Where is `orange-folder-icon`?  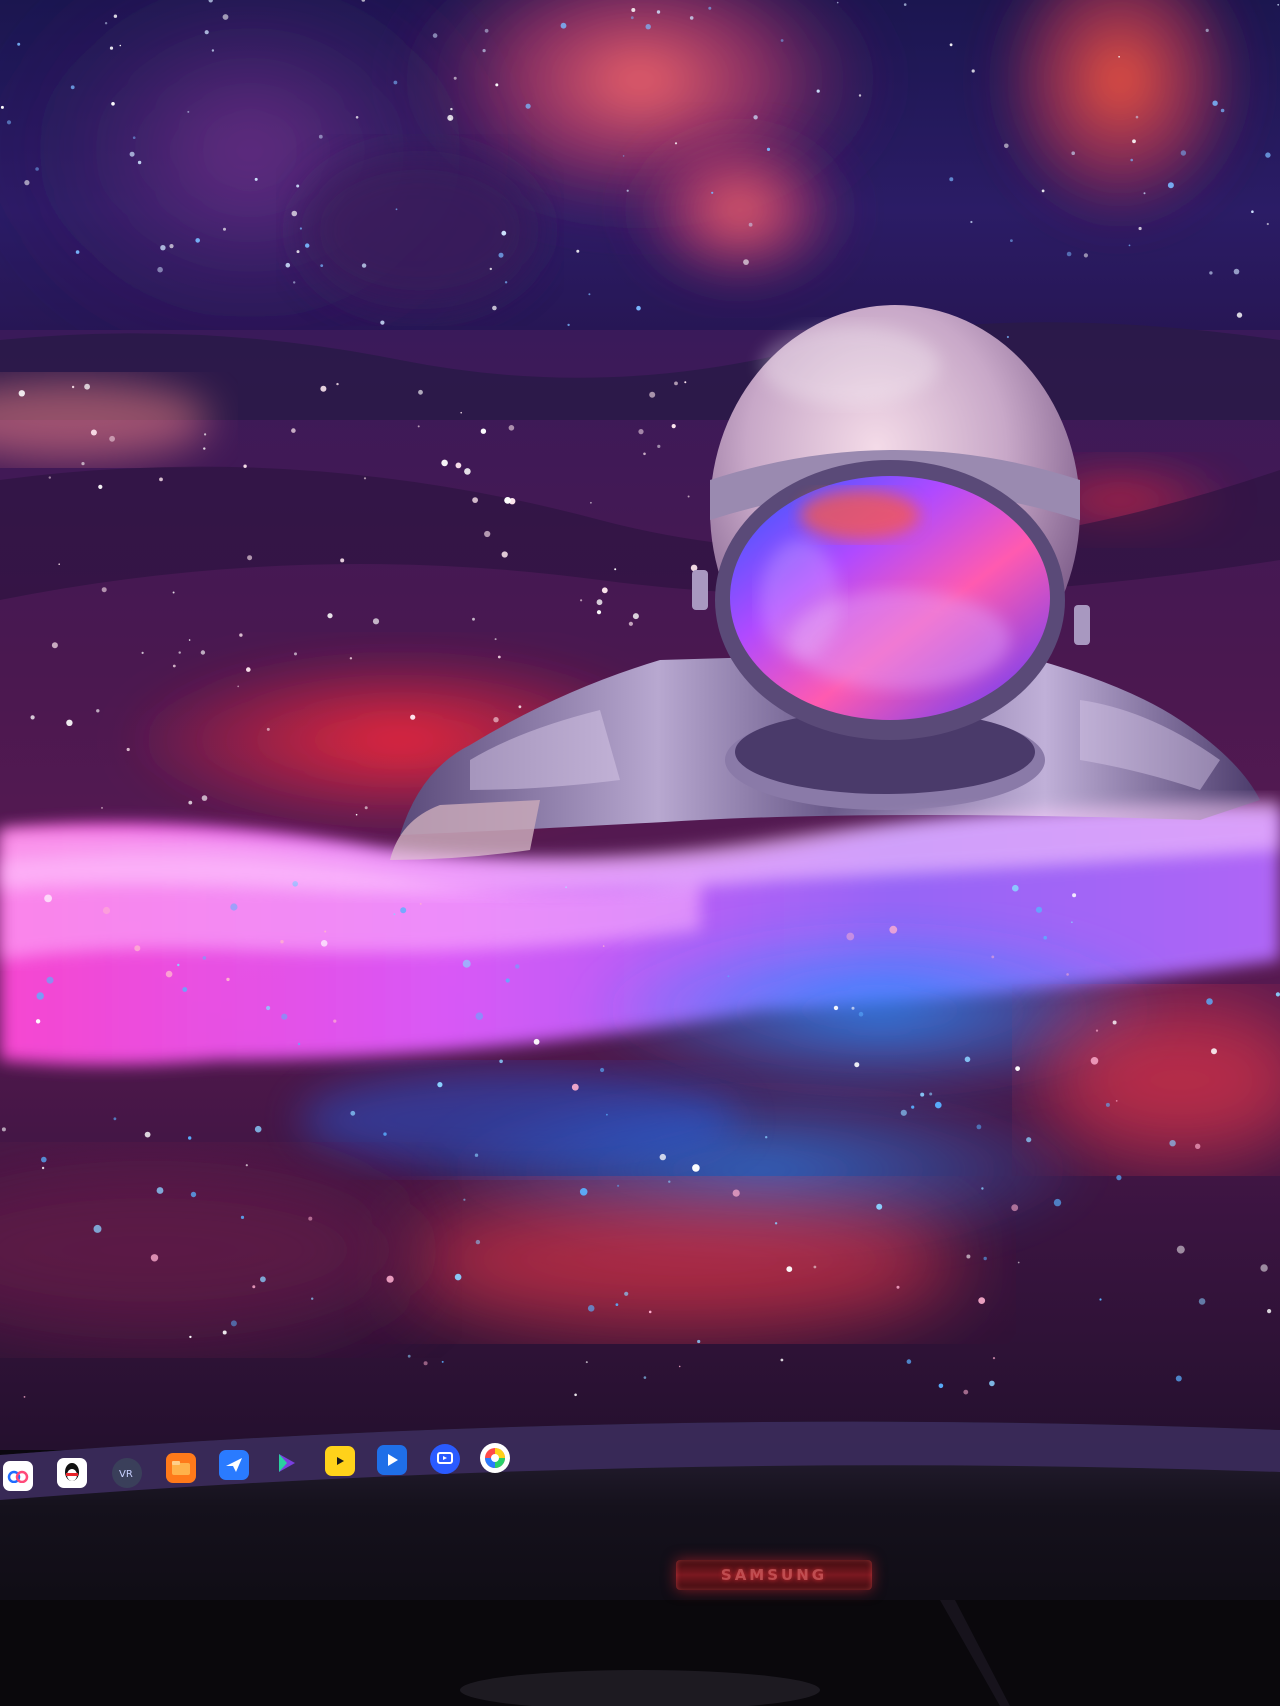 orange-folder-icon is located at coordinates (181, 1468).